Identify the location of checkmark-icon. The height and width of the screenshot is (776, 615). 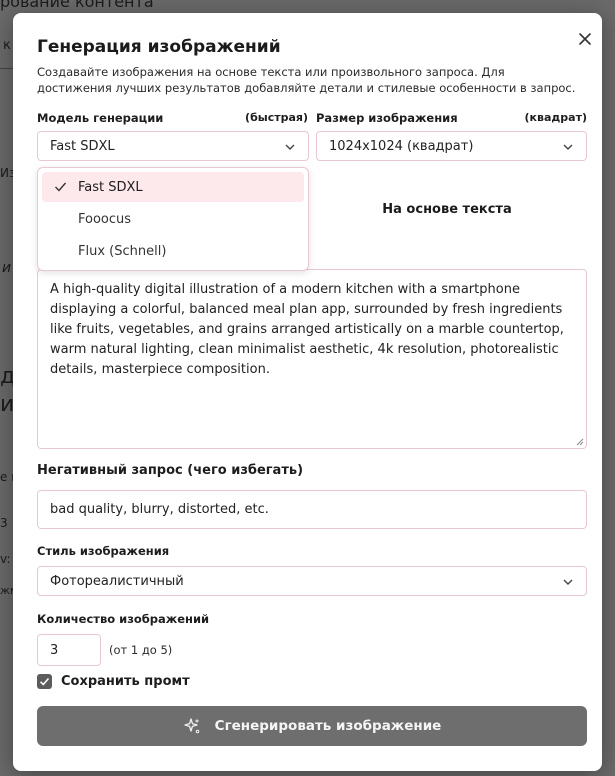
(44, 681).